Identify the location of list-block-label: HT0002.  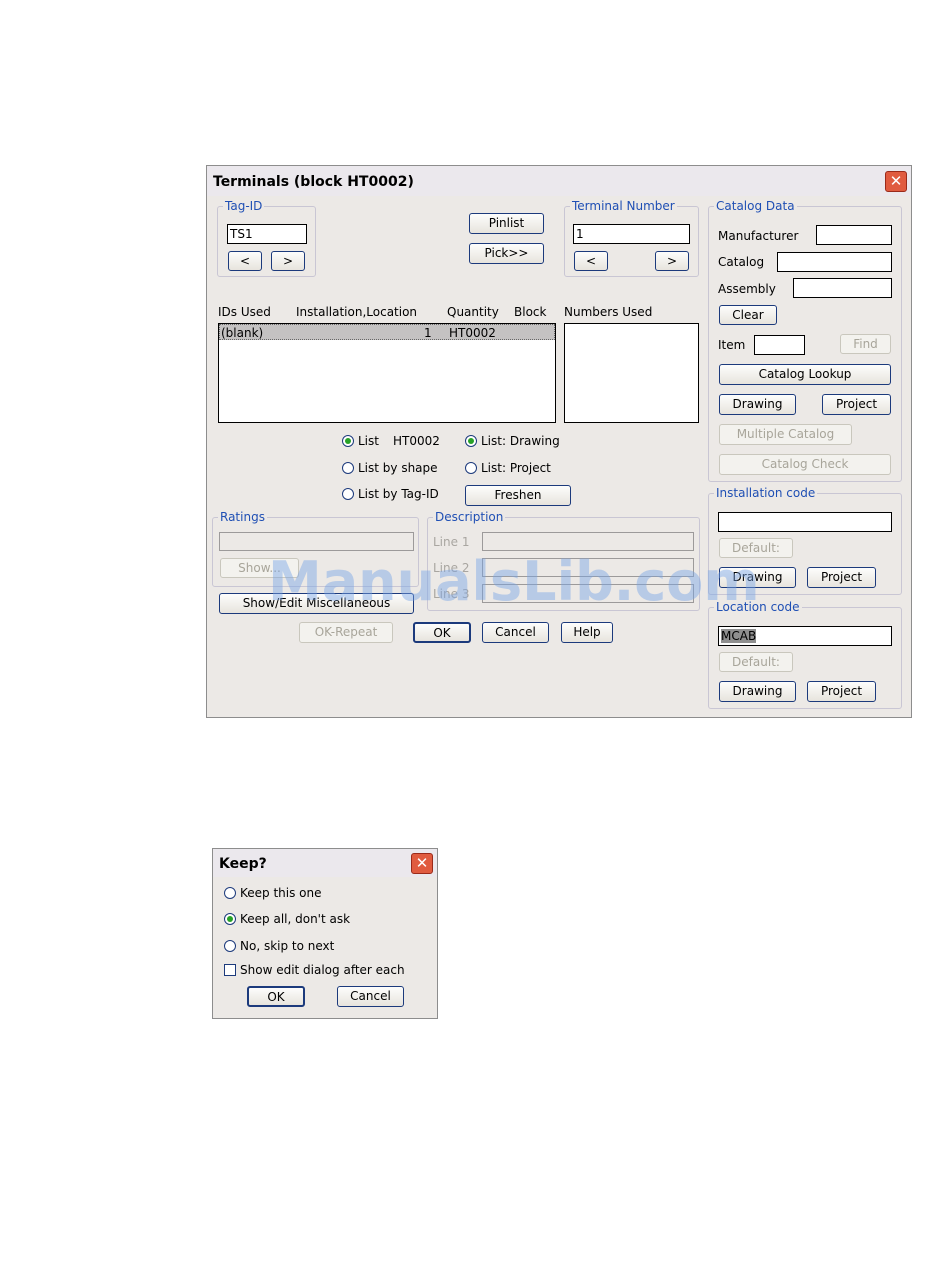
(416, 441).